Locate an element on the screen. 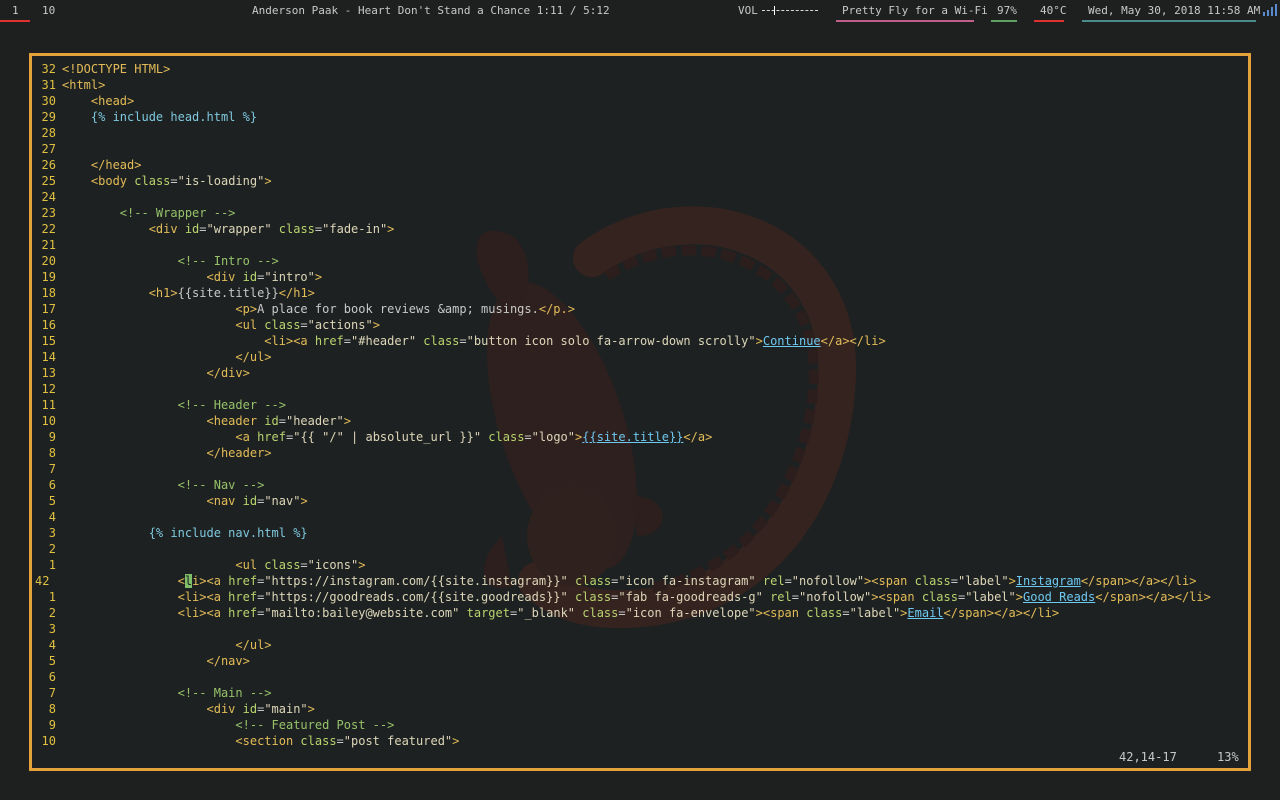 The width and height of the screenshot is (1280, 800). line-content: <ul class="icons"> is located at coordinates (213, 565).